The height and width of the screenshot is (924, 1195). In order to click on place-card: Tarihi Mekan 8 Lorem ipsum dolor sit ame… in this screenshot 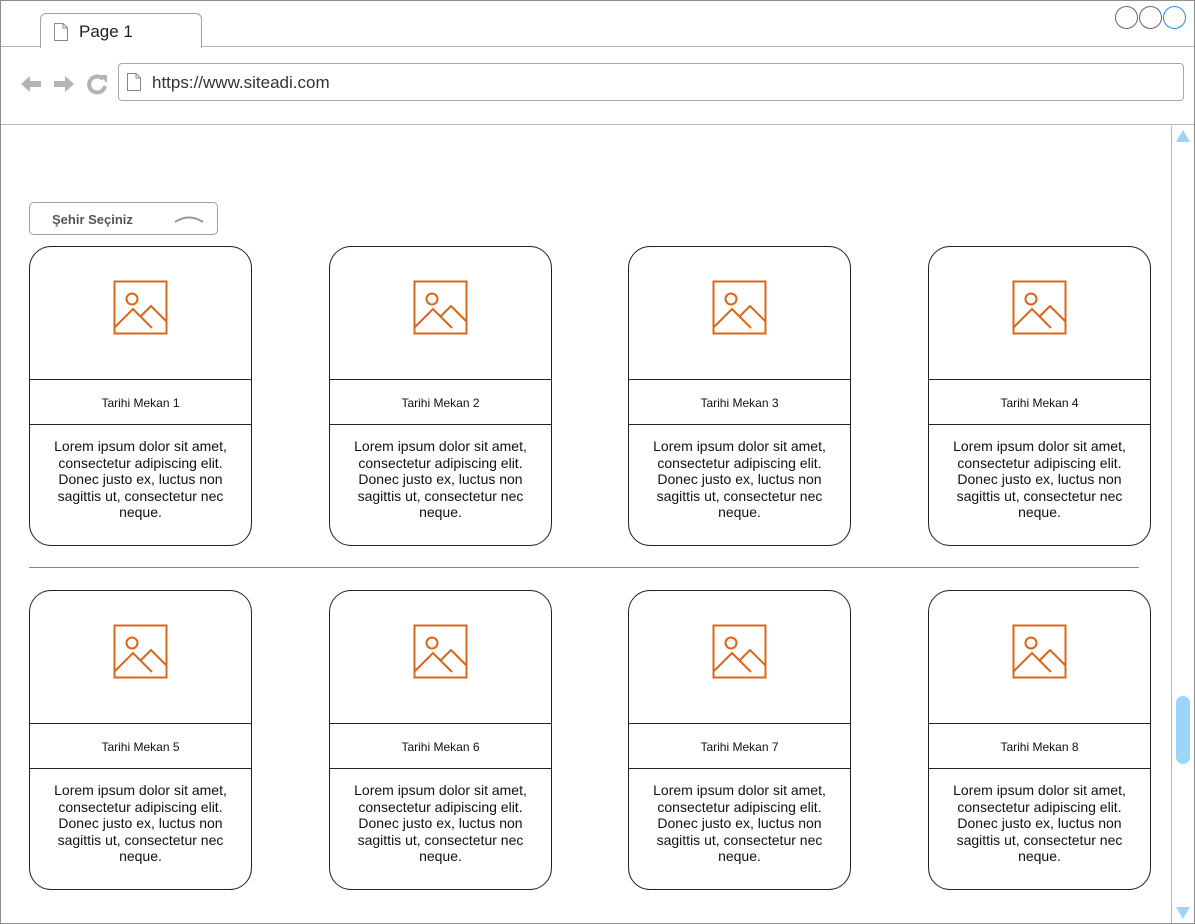, I will do `click(1039, 740)`.